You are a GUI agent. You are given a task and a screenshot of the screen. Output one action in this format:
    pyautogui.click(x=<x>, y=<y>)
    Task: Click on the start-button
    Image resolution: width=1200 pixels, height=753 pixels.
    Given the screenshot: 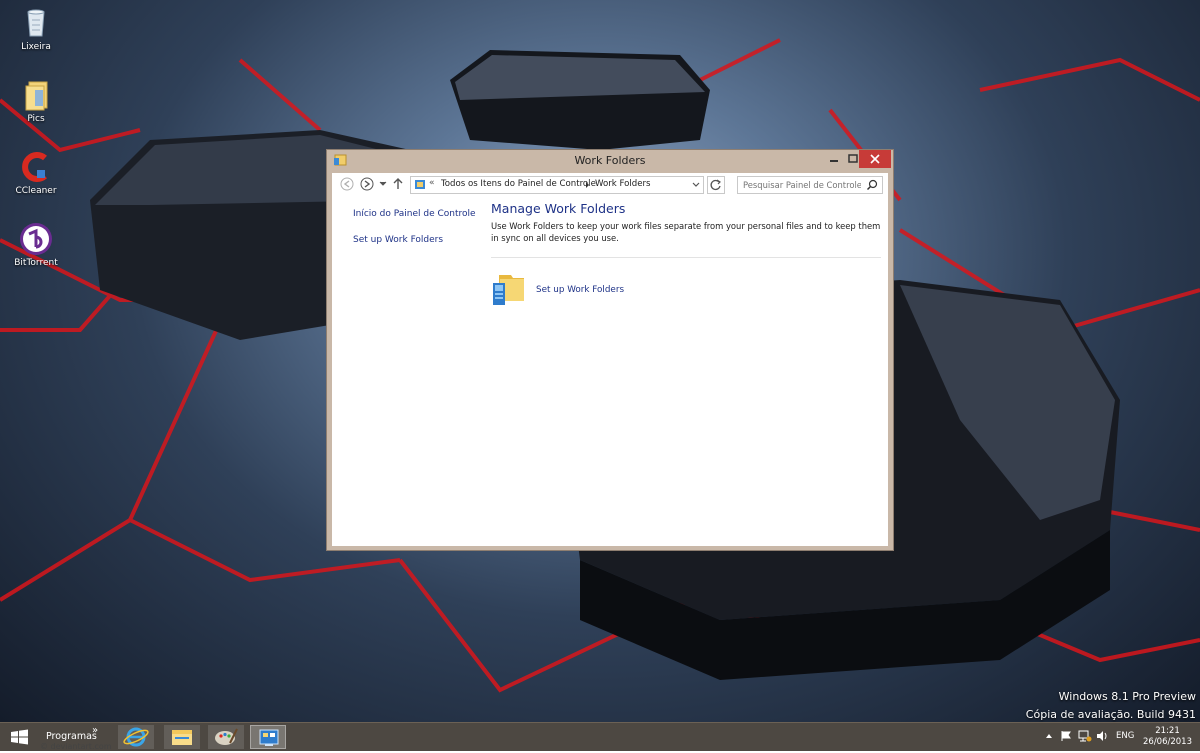 What is the action you would take?
    pyautogui.click(x=19, y=737)
    